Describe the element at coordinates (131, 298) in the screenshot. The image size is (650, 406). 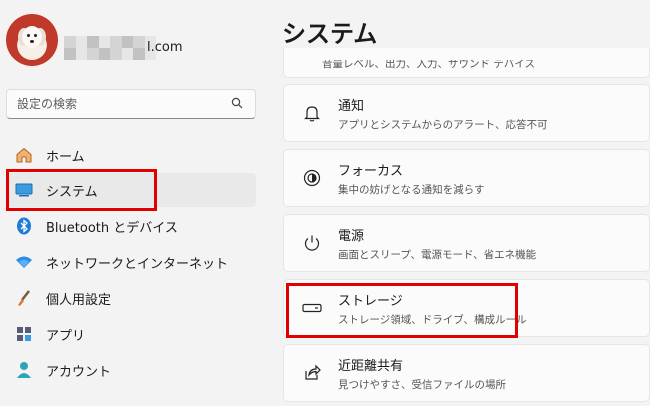
I see `sidebar-item-personalization: 個人用設定` at that location.